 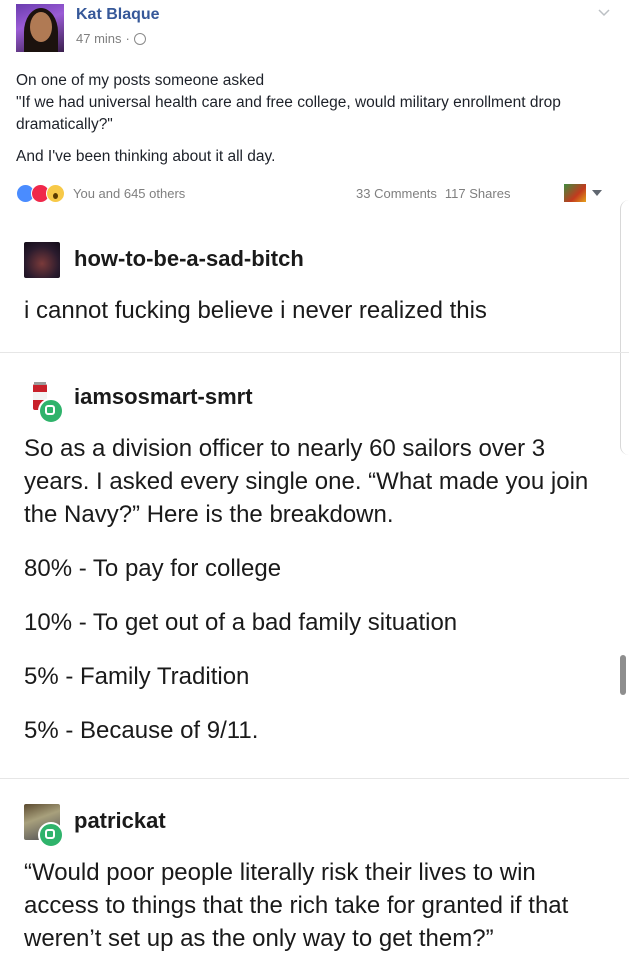 I want to click on scrollbar-thumb, so click(x=623, y=675).